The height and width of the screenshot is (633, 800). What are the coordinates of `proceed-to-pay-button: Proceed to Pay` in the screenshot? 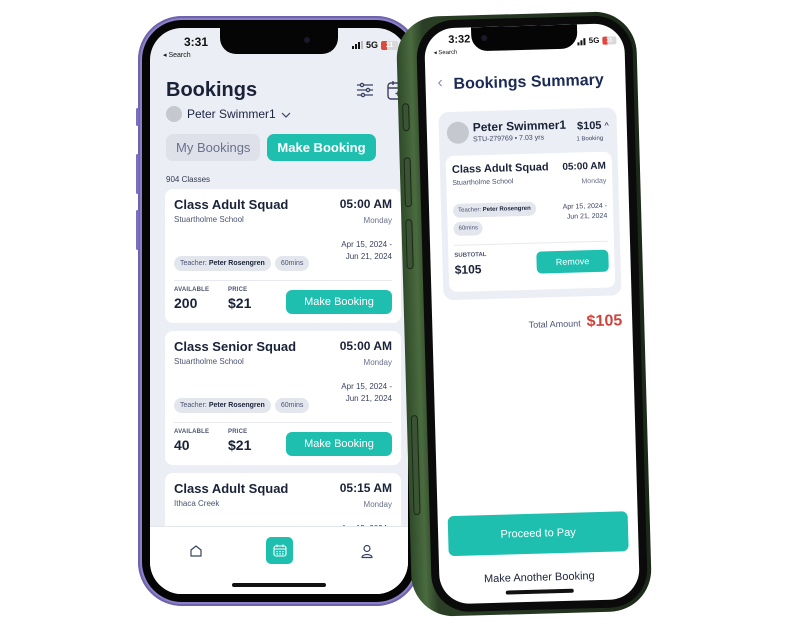 It's located at (538, 534).